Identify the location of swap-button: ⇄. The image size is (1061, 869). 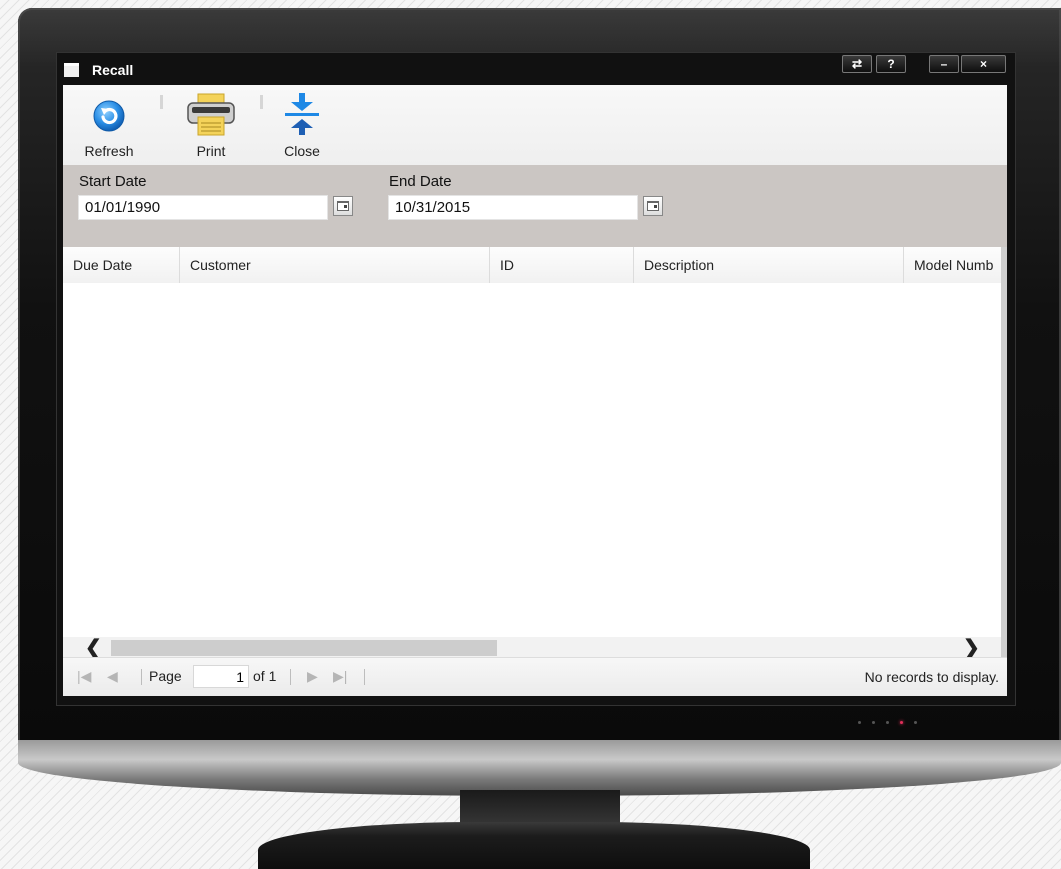
(857, 64).